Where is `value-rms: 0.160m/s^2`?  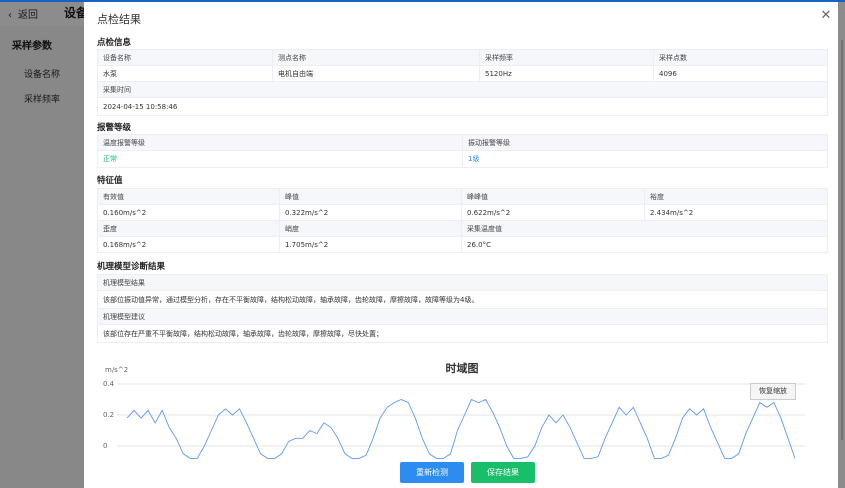
value-rms: 0.160m/s^2 is located at coordinates (188, 212).